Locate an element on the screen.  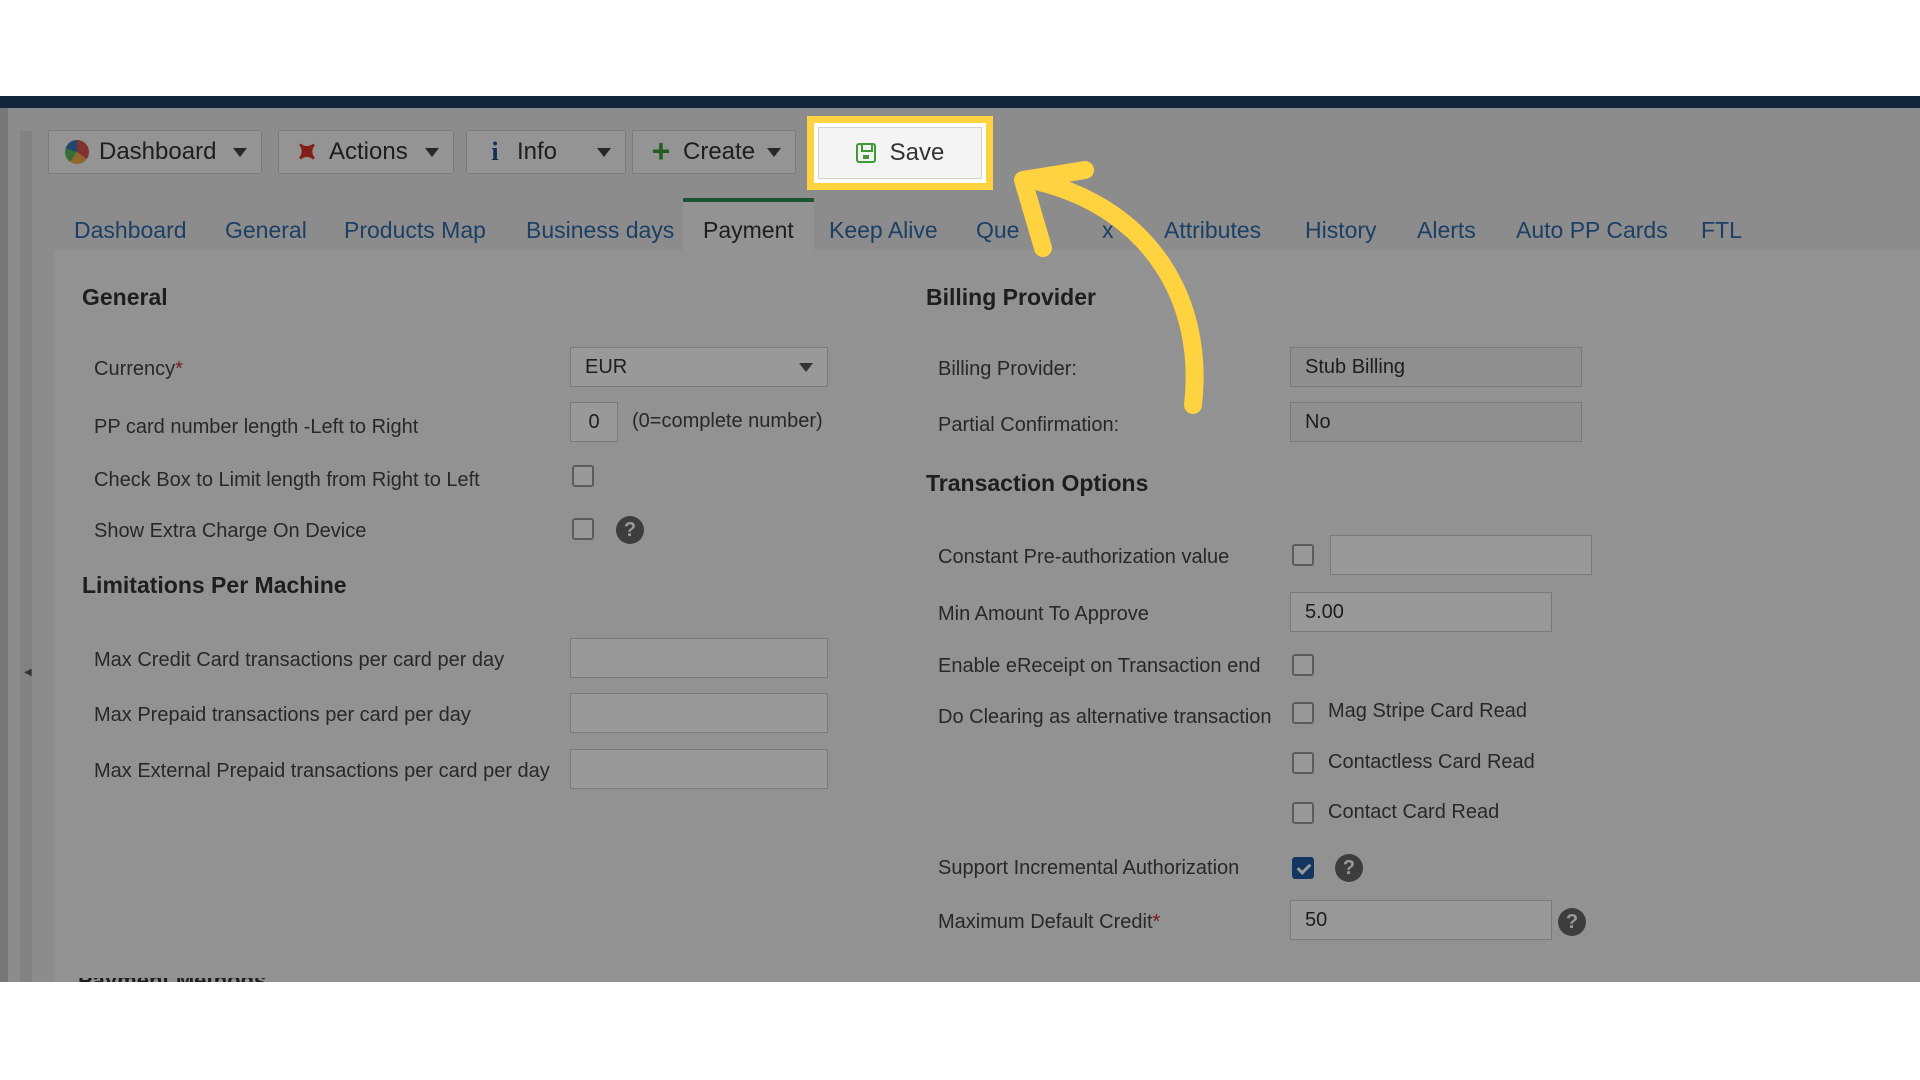
clearing-label: Do Clearing as alternative transaction is located at coordinates (1105, 717).